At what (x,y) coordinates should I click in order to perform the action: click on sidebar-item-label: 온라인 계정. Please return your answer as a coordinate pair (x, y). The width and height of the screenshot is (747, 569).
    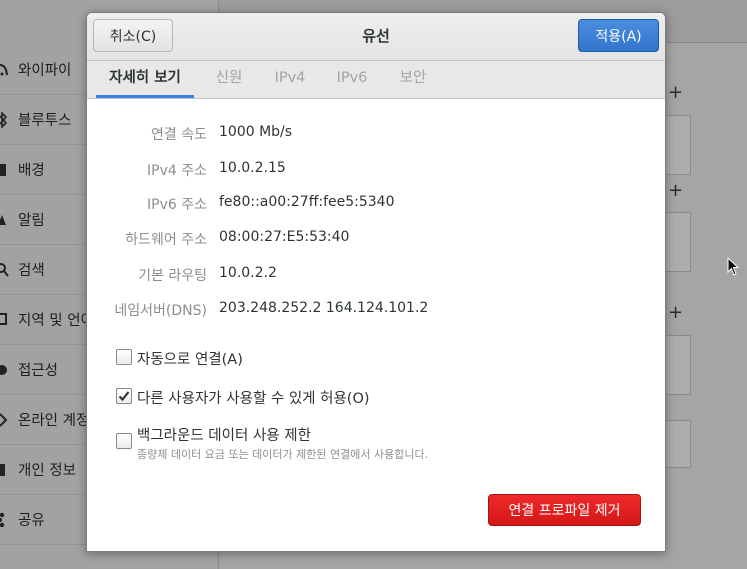
    Looking at the image, I should click on (54, 421).